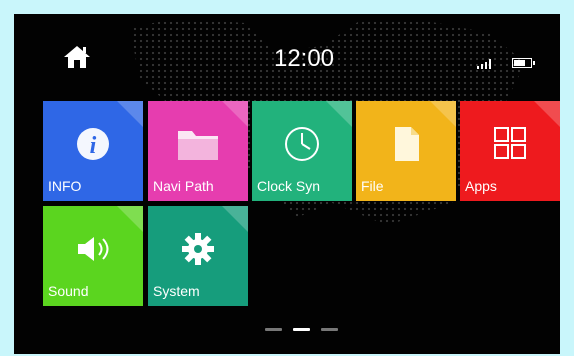 The height and width of the screenshot is (356, 574). I want to click on signal-icon, so click(486, 65).